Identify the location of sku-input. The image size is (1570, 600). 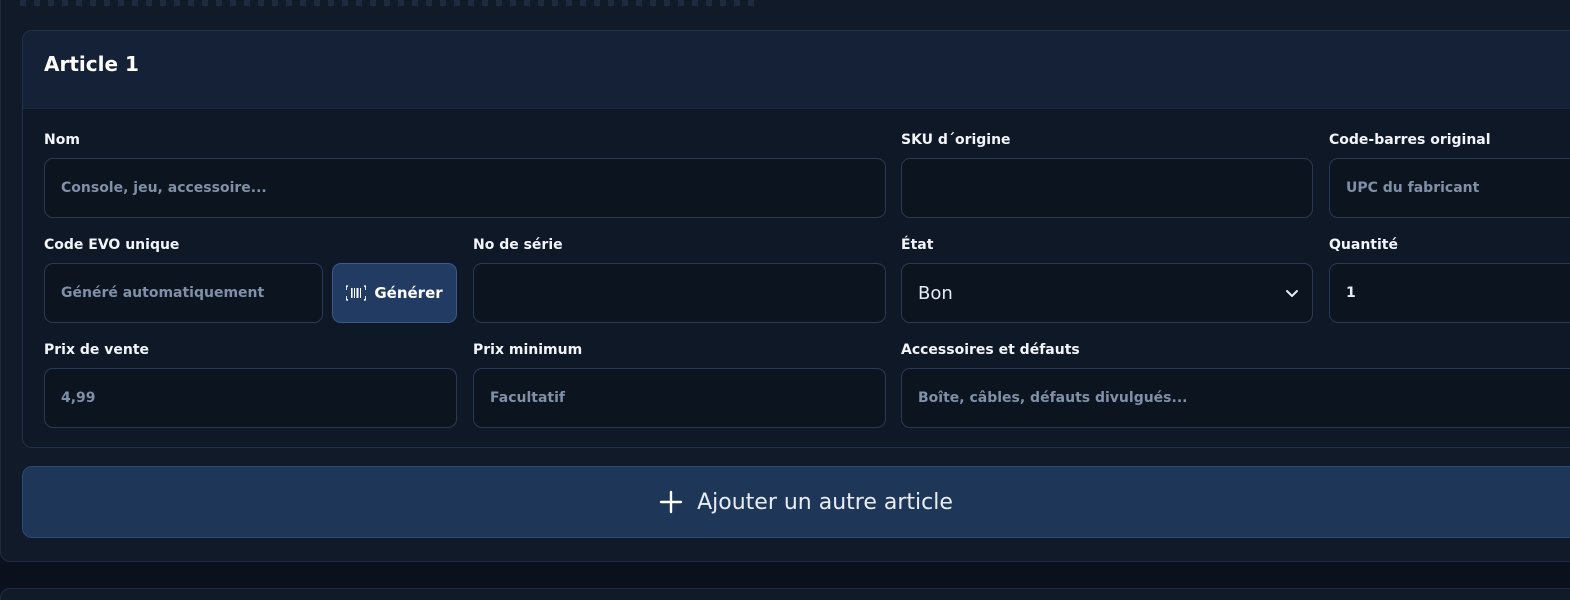
(1115, 188).